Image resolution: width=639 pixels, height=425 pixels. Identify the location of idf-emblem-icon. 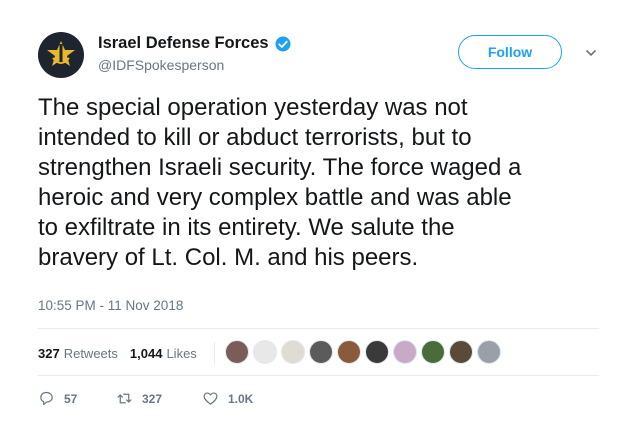
(61, 53).